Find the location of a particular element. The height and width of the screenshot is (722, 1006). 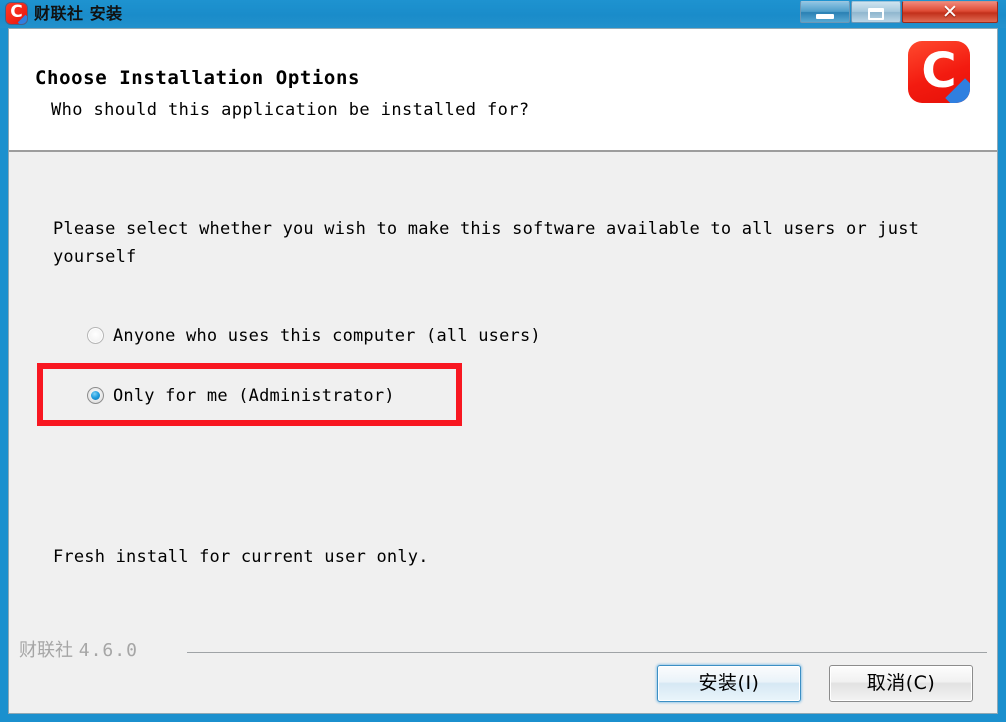

title-bar: C 财联社 安装 ✕ is located at coordinates (503, 14).